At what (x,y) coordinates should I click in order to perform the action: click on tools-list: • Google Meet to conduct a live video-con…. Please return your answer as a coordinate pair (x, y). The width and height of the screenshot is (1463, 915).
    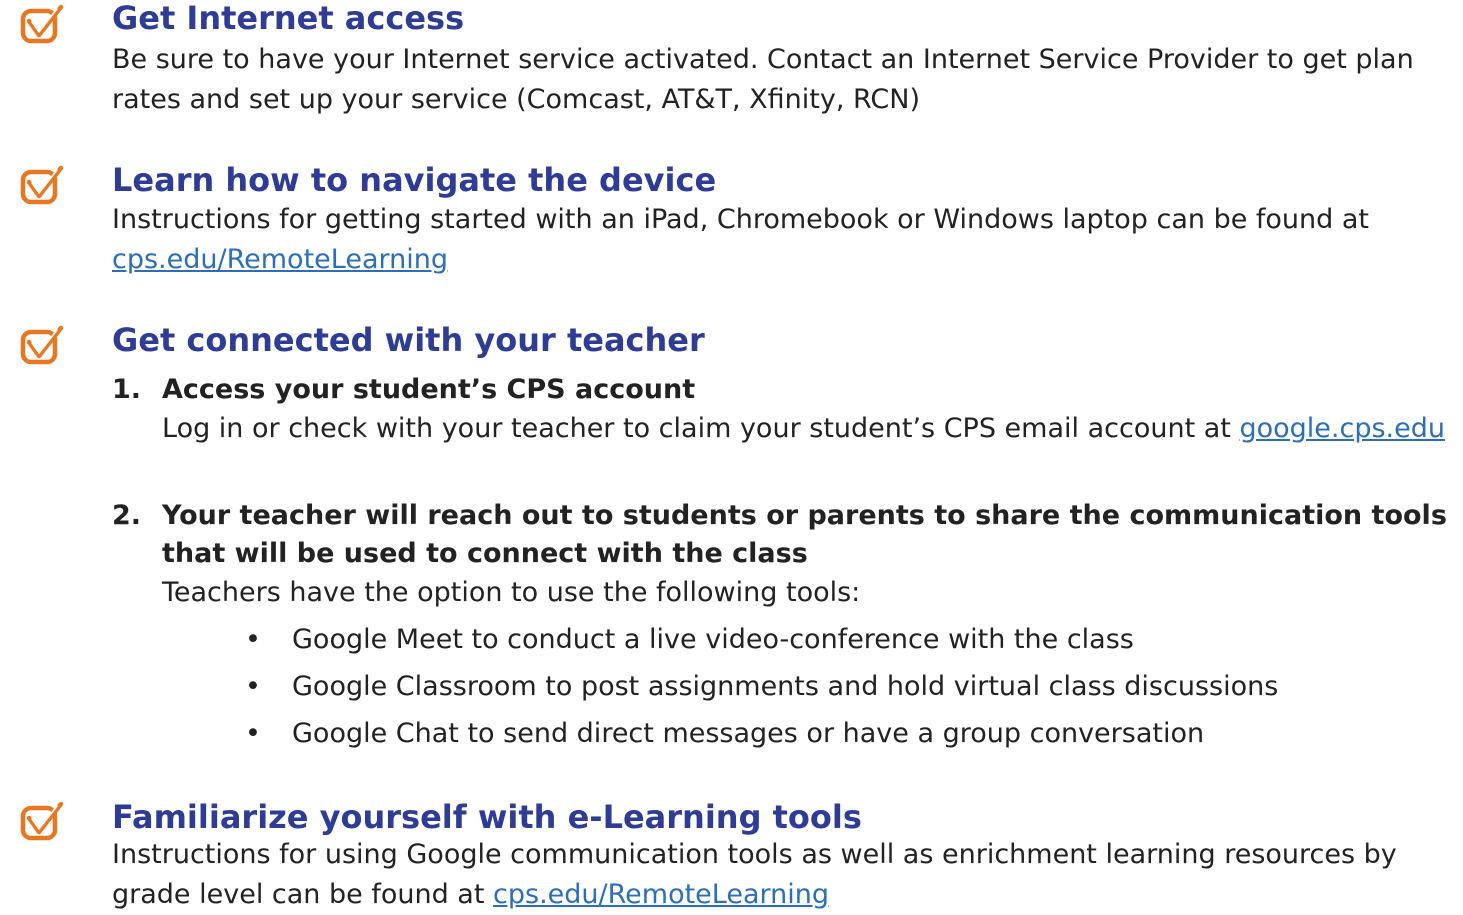
    Looking at the image, I should click on (761, 690).